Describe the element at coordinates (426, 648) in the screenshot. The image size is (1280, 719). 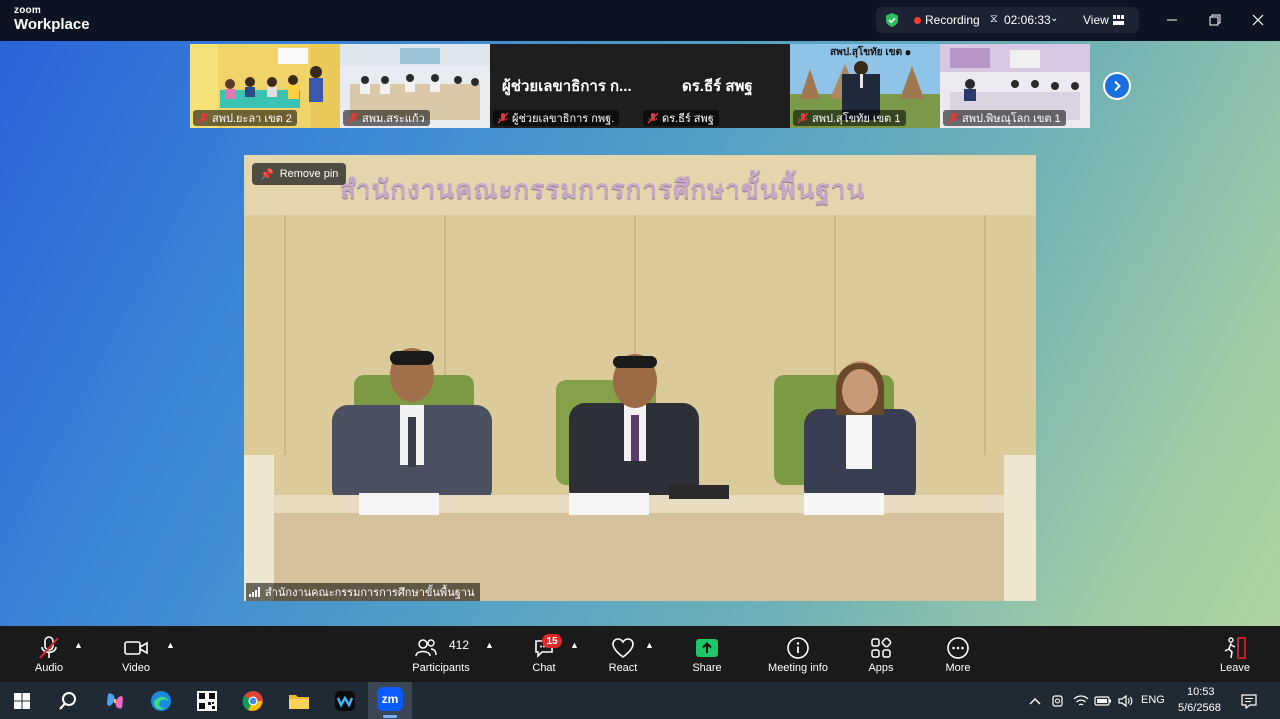
I see `participants-icon` at that location.